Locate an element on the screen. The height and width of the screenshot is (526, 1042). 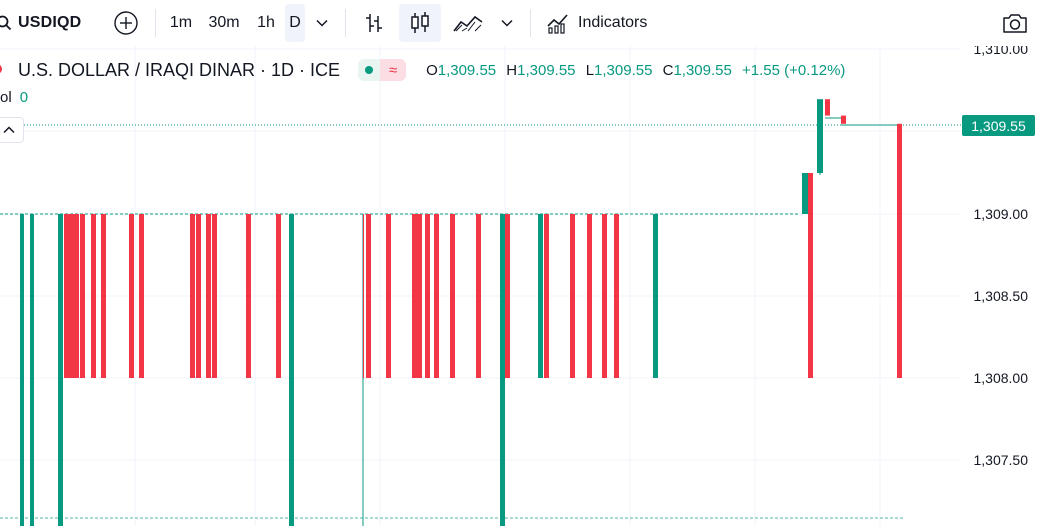
snapshot-button is located at coordinates (1015, 23).